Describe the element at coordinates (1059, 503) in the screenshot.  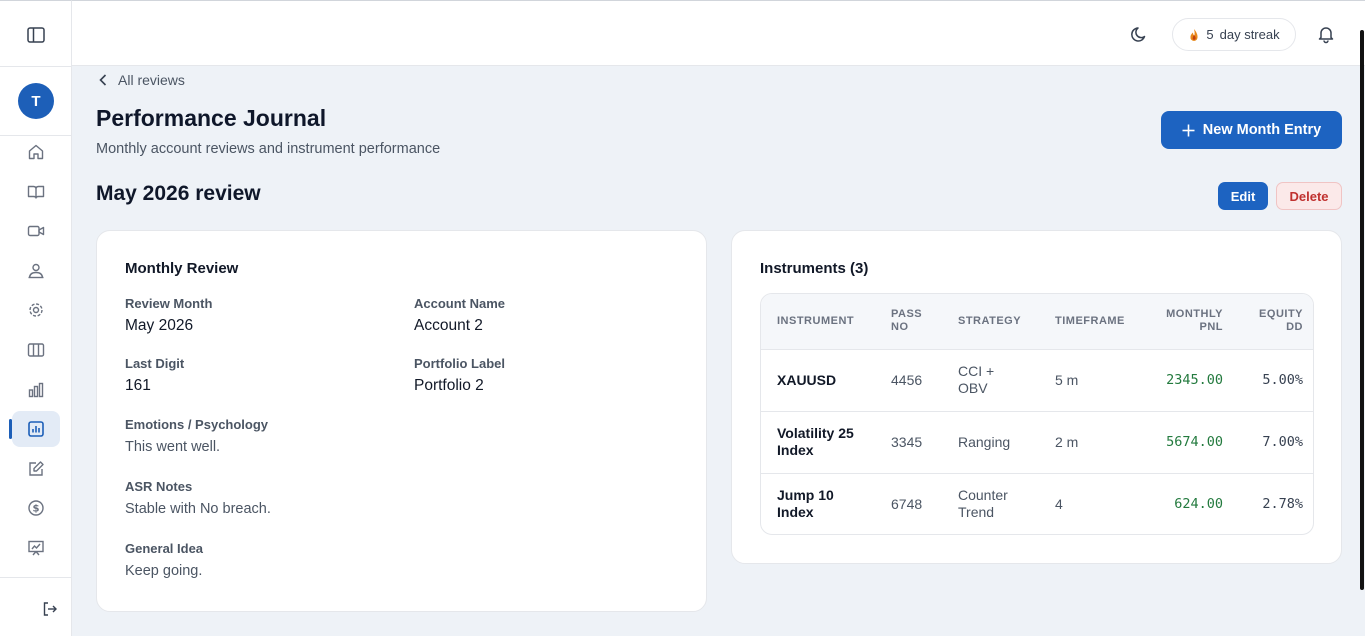
I see `timeframe-cell: 4` at that location.